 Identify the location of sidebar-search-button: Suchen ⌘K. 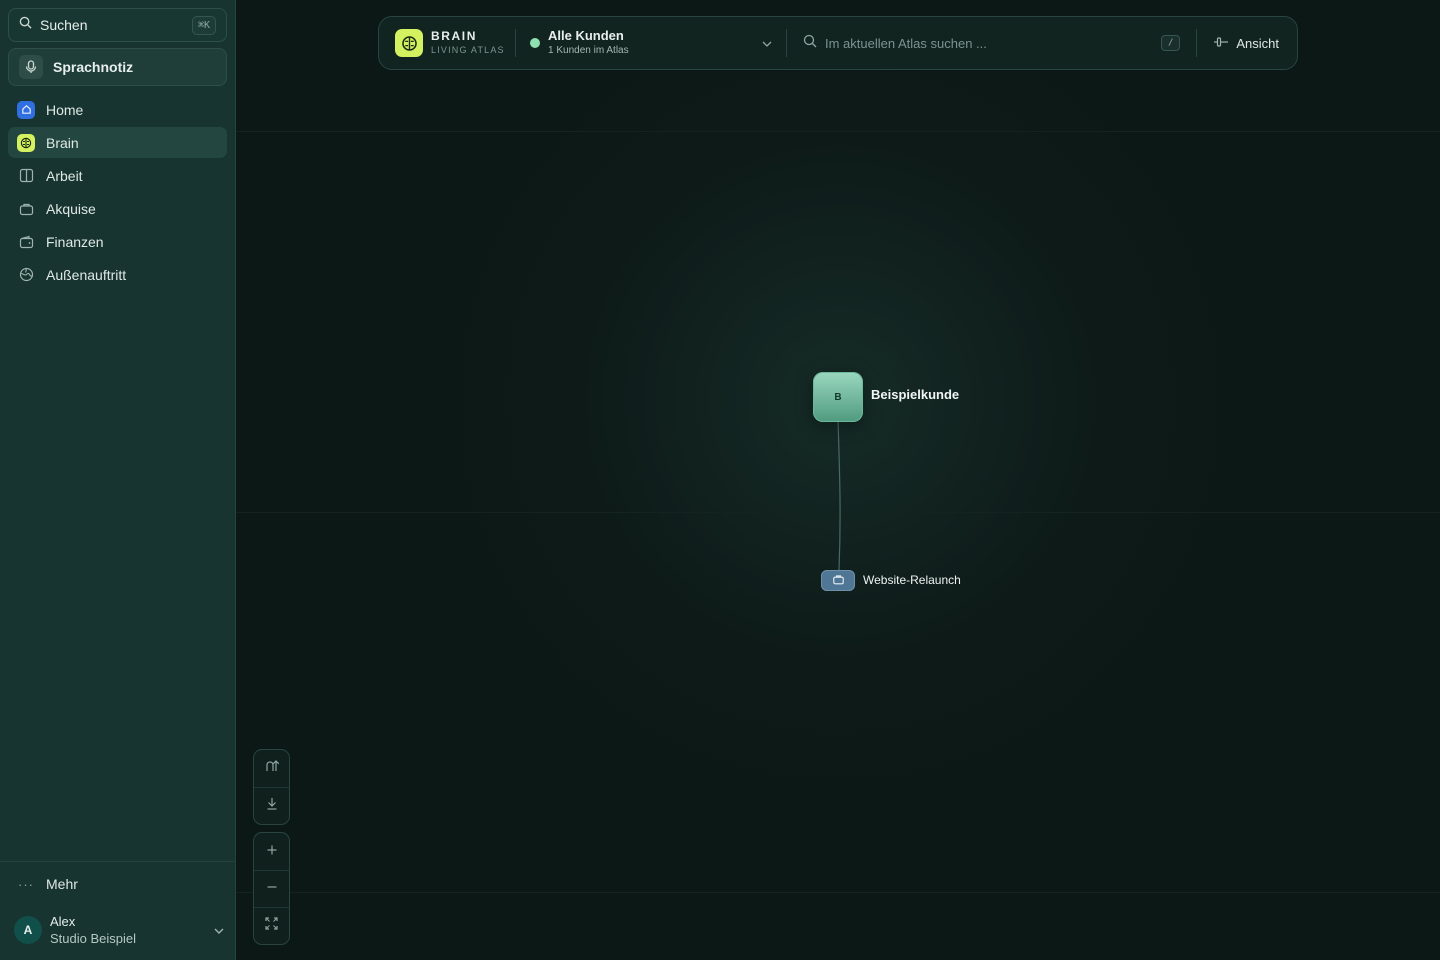
(117, 25).